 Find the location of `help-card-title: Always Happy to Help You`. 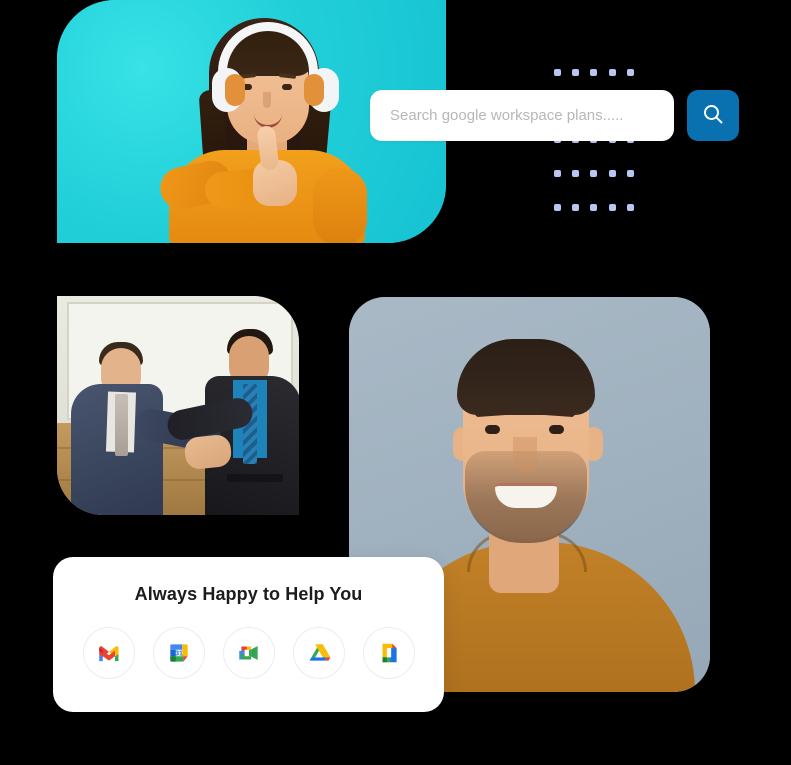

help-card-title: Always Happy to Help You is located at coordinates (248, 594).